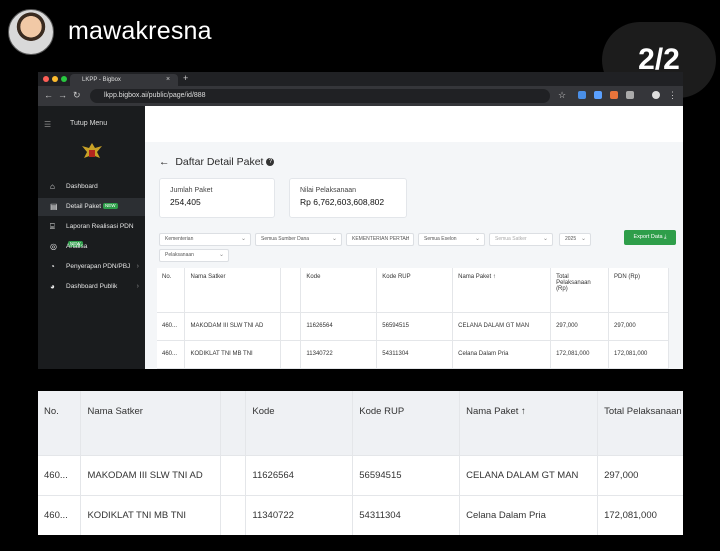 This screenshot has width=720, height=551. What do you see at coordinates (64, 79) in the screenshot?
I see `maximize-window-icon` at bounding box center [64, 79].